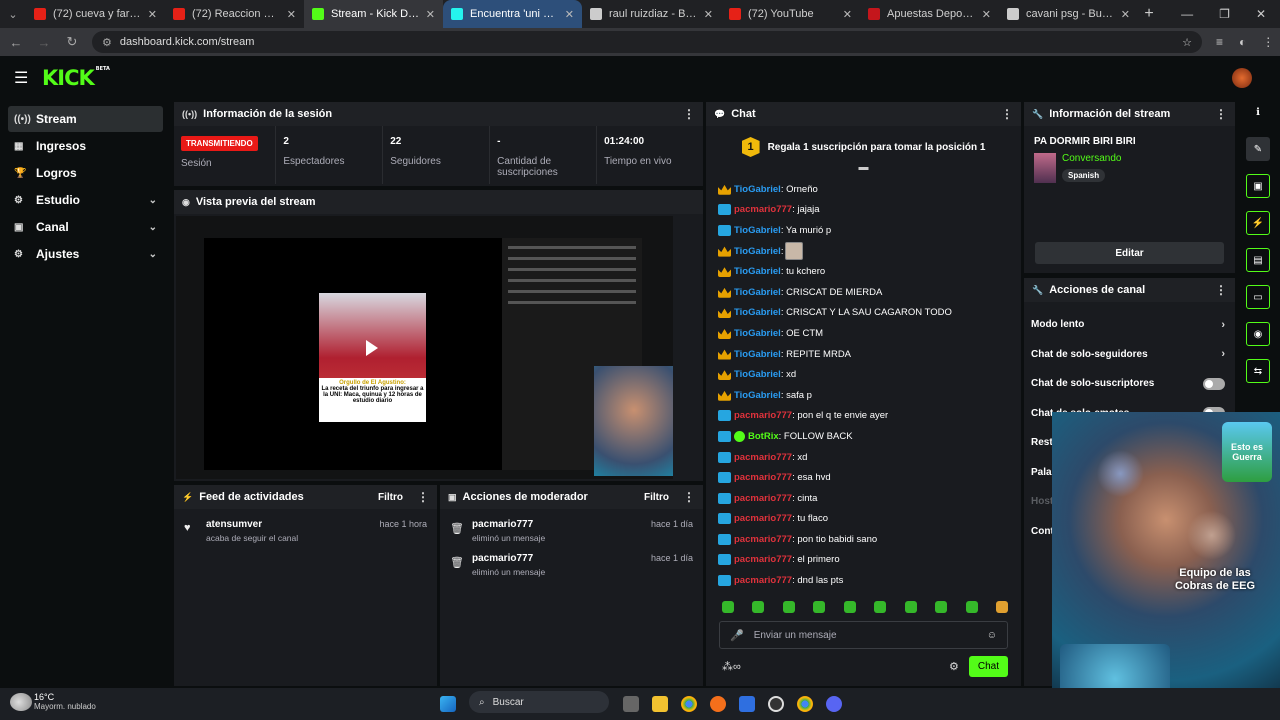 The image size is (1280, 720). What do you see at coordinates (1258, 149) in the screenshot?
I see `pencil-icon: ✎` at bounding box center [1258, 149].